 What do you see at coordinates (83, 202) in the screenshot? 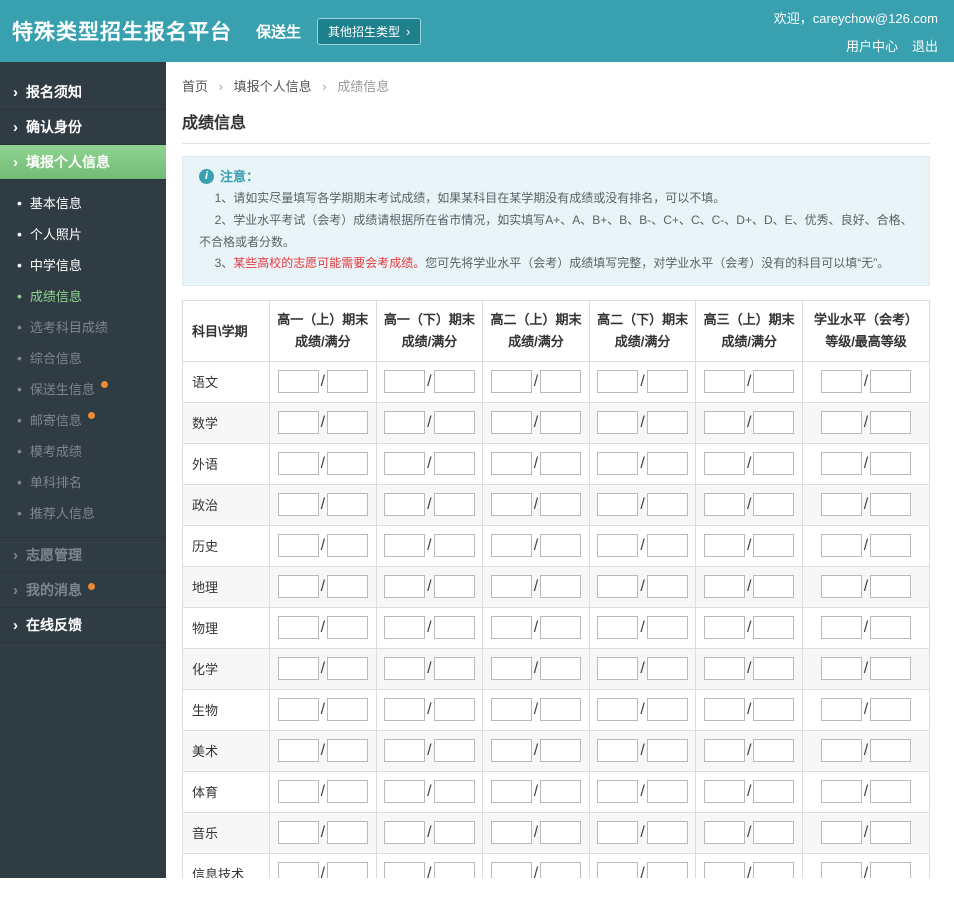
I see `sidebar-item: • 基本信息` at bounding box center [83, 202].